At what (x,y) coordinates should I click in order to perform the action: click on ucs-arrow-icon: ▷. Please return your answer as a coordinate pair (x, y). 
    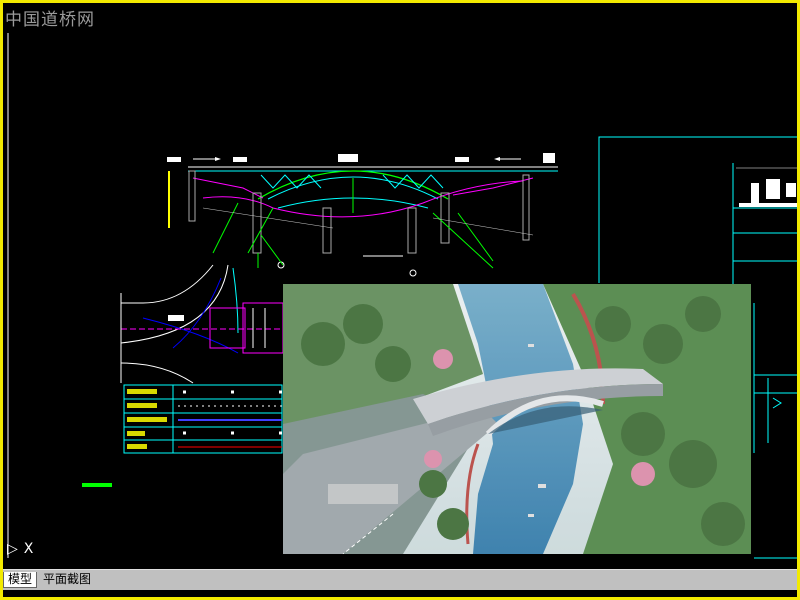
    Looking at the image, I should click on (12, 549).